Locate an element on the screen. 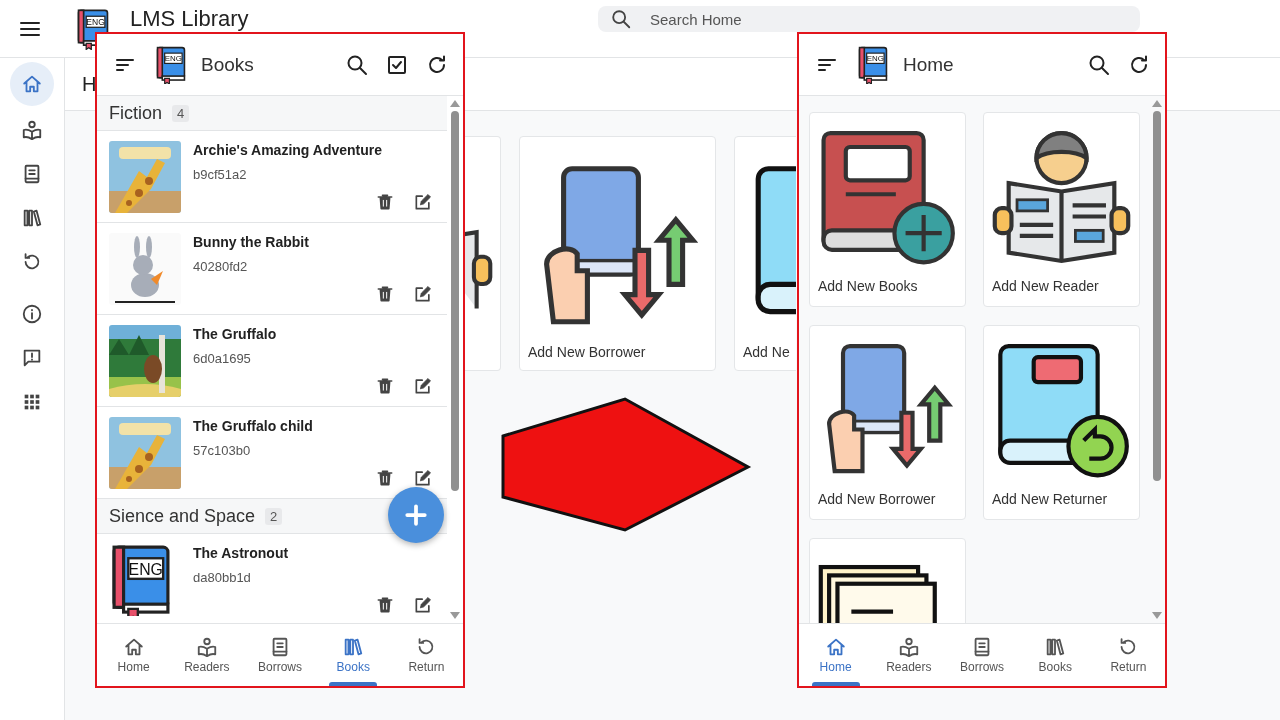 Image resolution: width=1280 pixels, height=720 pixels. search-icon is located at coordinates (621, 19).